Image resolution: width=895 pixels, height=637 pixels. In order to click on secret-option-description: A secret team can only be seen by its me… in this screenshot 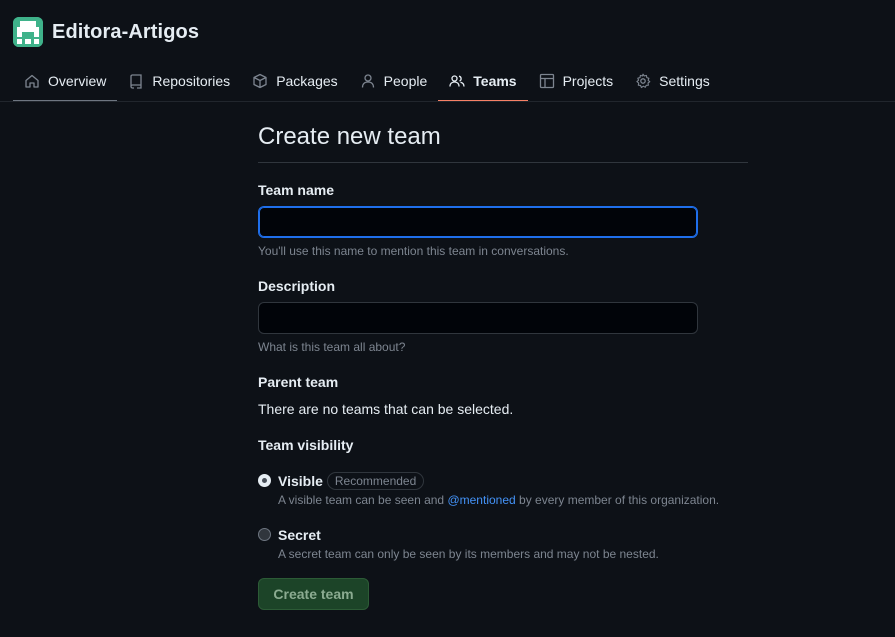, I will do `click(468, 554)`.